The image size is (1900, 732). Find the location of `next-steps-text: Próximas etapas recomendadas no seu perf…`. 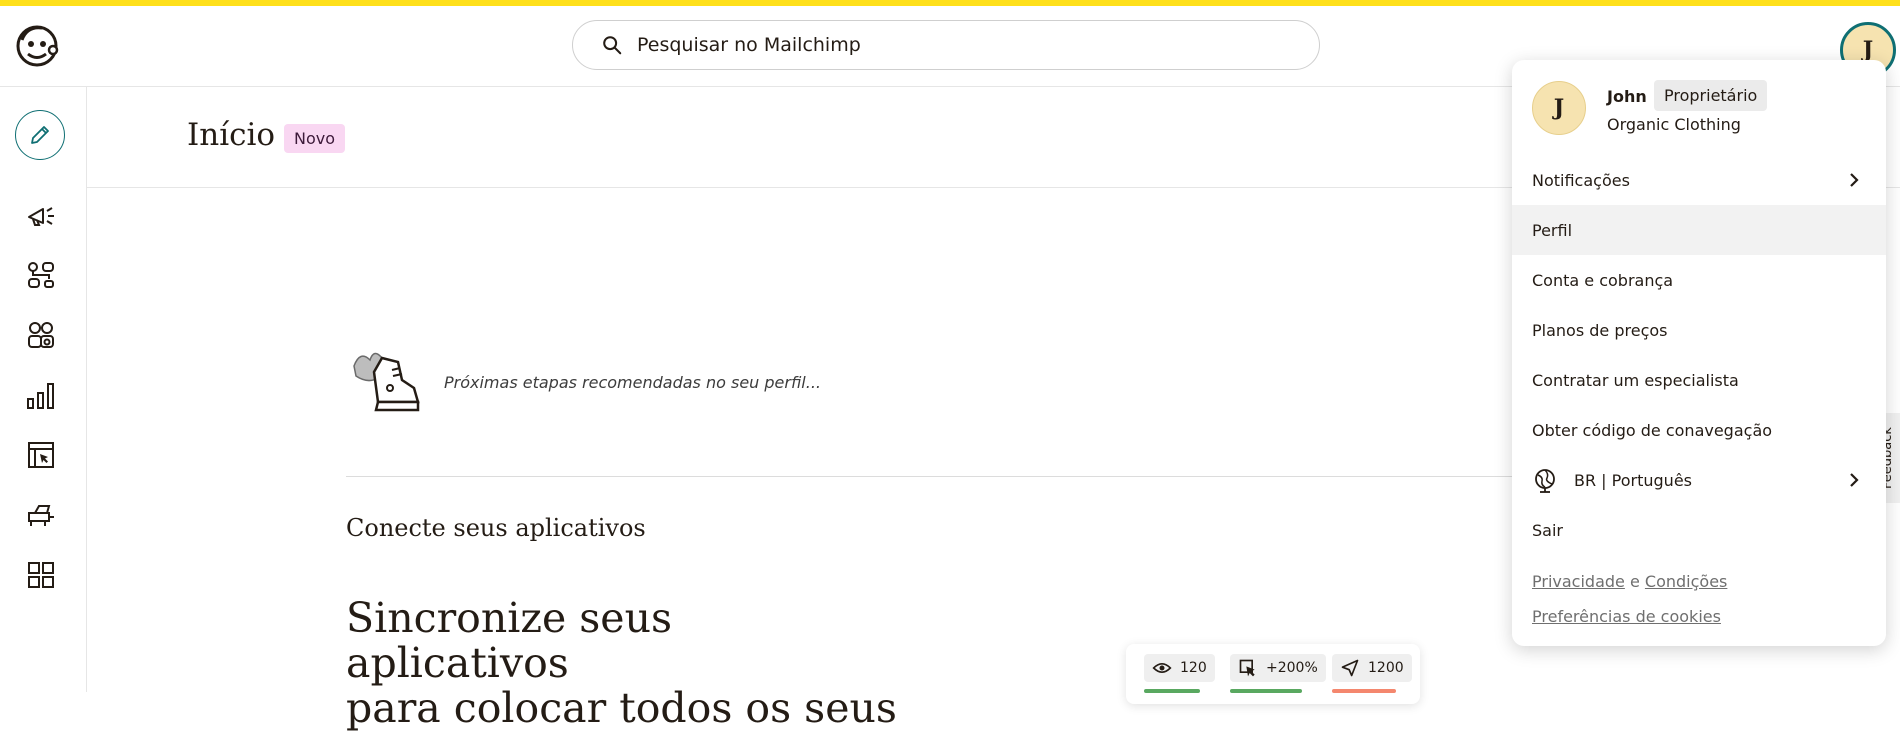

next-steps-text: Próximas etapas recomendadas no seu perf… is located at coordinates (633, 382).